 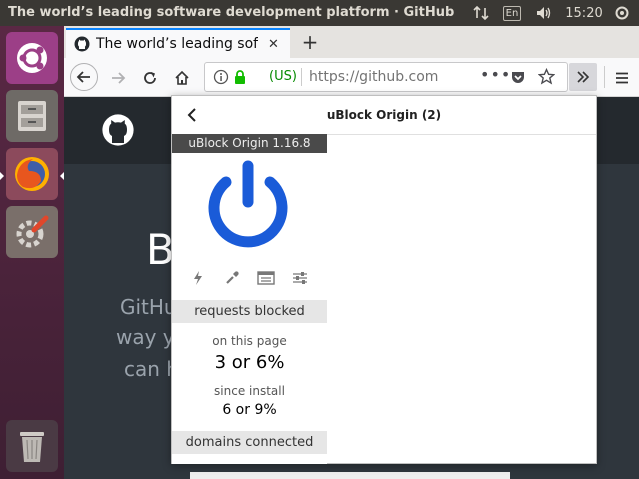 I want to click on bookmark-star-icon, so click(x=546, y=78).